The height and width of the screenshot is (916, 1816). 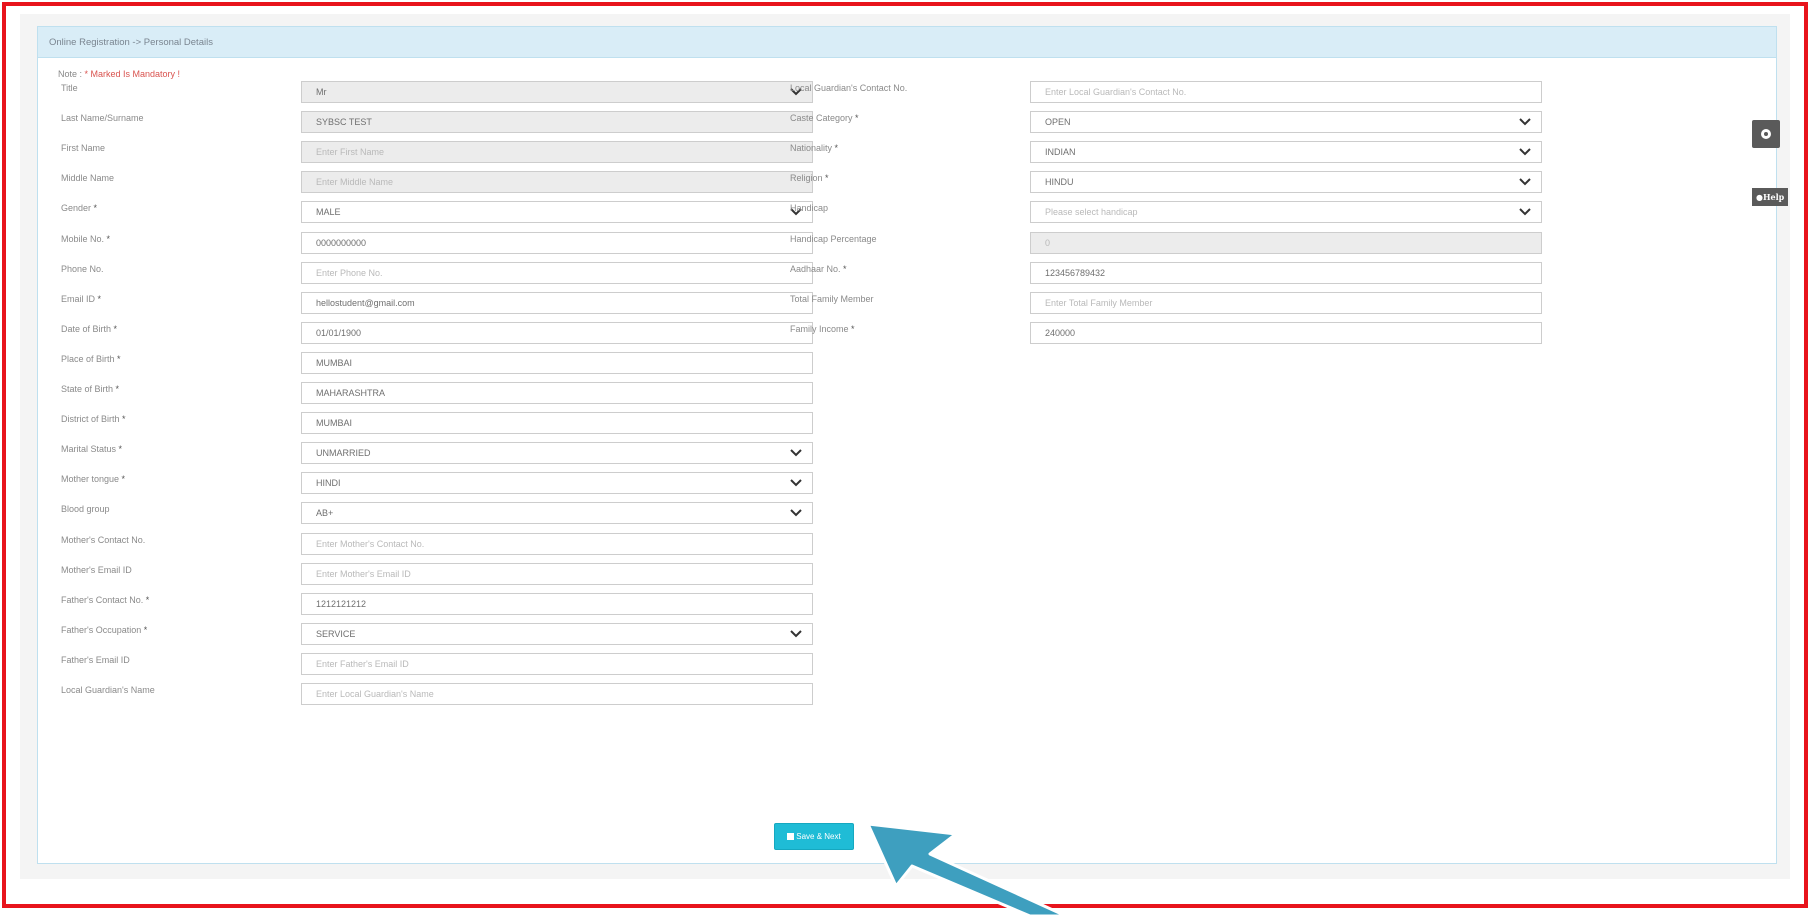 I want to click on info-icon: ●, so click(x=1759, y=197).